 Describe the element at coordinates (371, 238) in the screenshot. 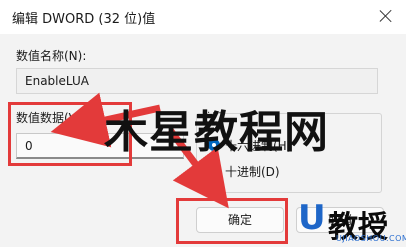

I see `logo-subtext: UJIAOSHOU.COM` at that location.